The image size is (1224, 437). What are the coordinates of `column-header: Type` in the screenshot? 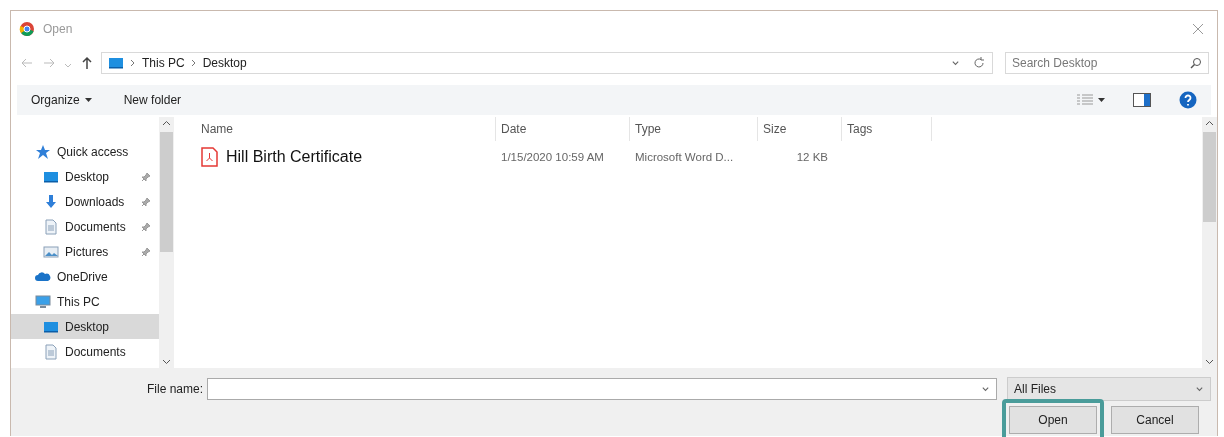 It's located at (694, 129).